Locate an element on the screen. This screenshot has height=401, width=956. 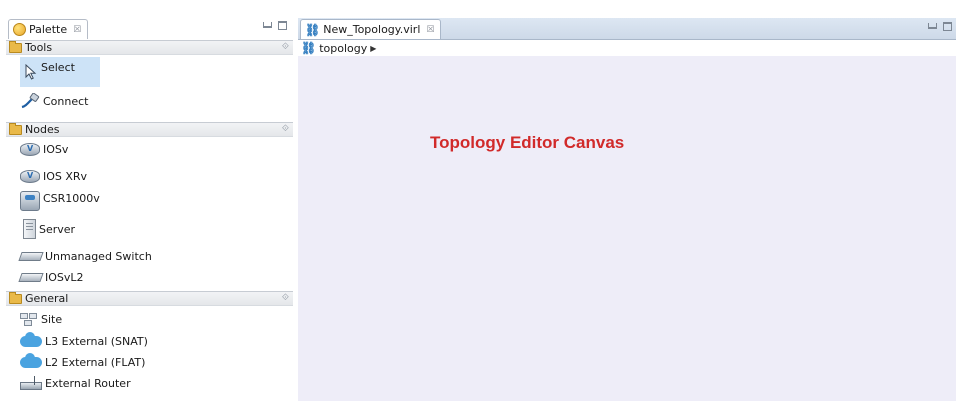
palette-item-site: Site is located at coordinates (41, 319).